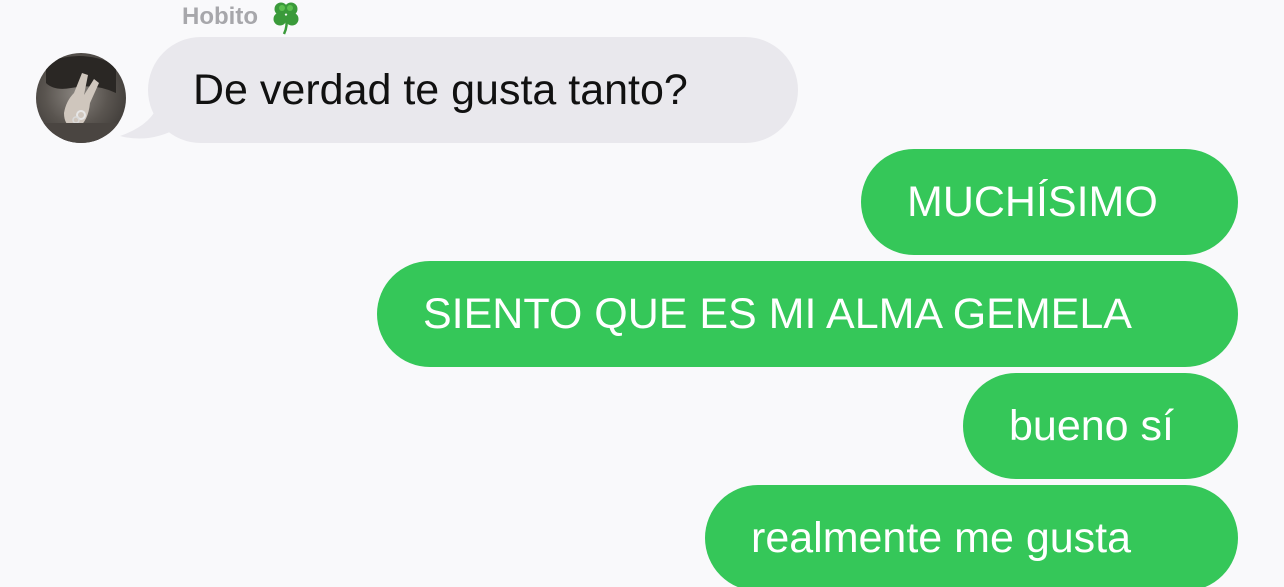  I want to click on avatar-photo, so click(81, 99).